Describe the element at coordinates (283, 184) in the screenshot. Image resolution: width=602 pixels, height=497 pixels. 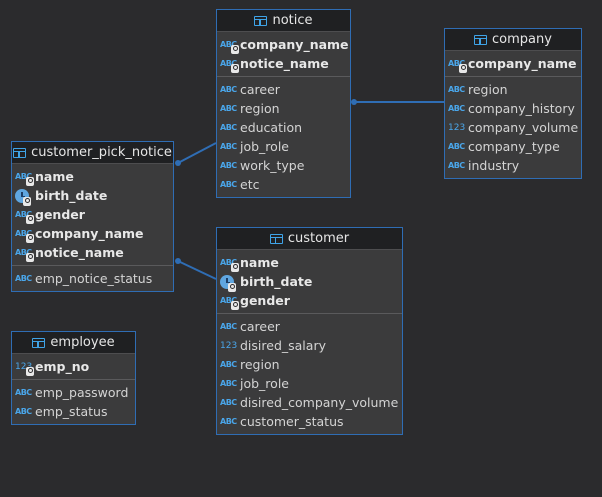
I see `column-row: ABC etc` at that location.